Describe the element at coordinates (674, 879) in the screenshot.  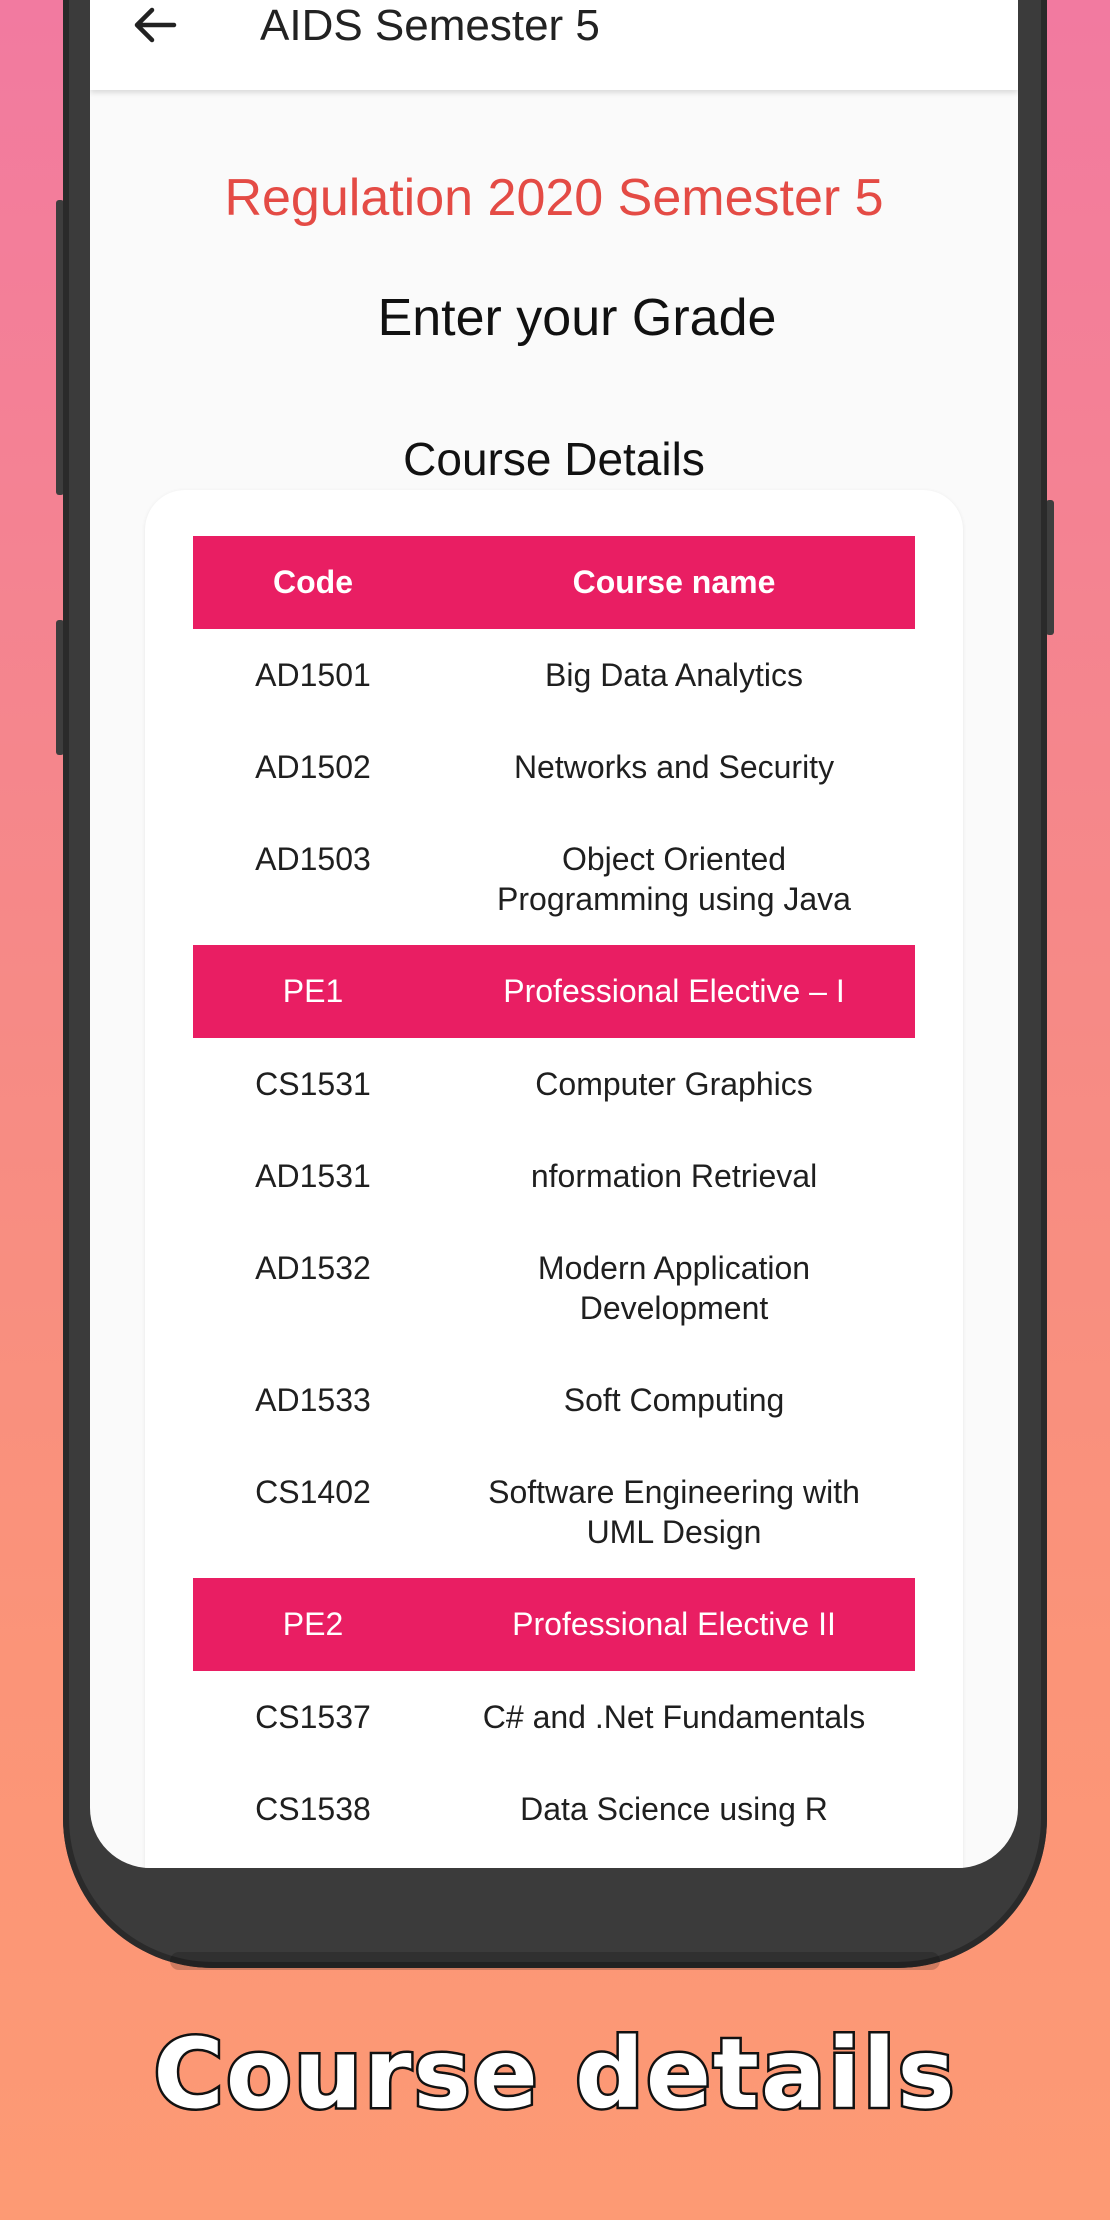
I see `course-name: Object Oriented Programming using Java` at that location.